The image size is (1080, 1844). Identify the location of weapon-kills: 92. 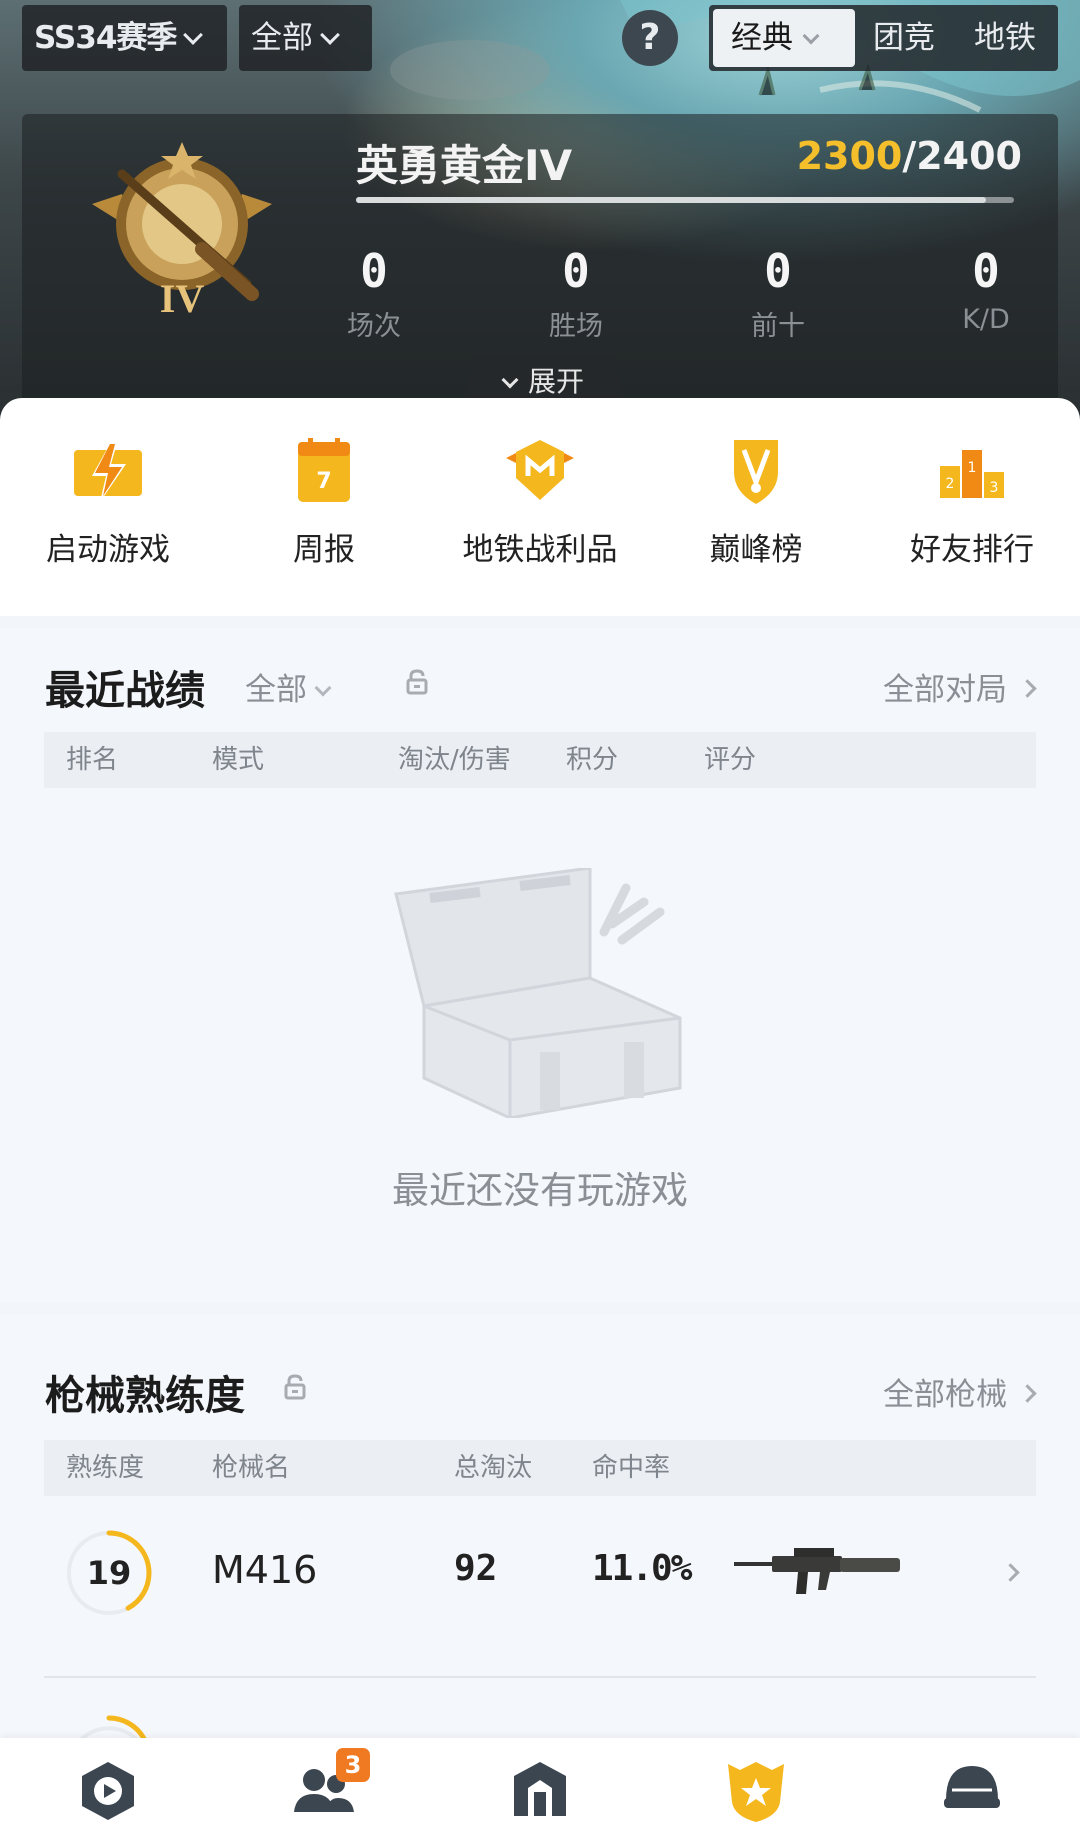
(476, 1568).